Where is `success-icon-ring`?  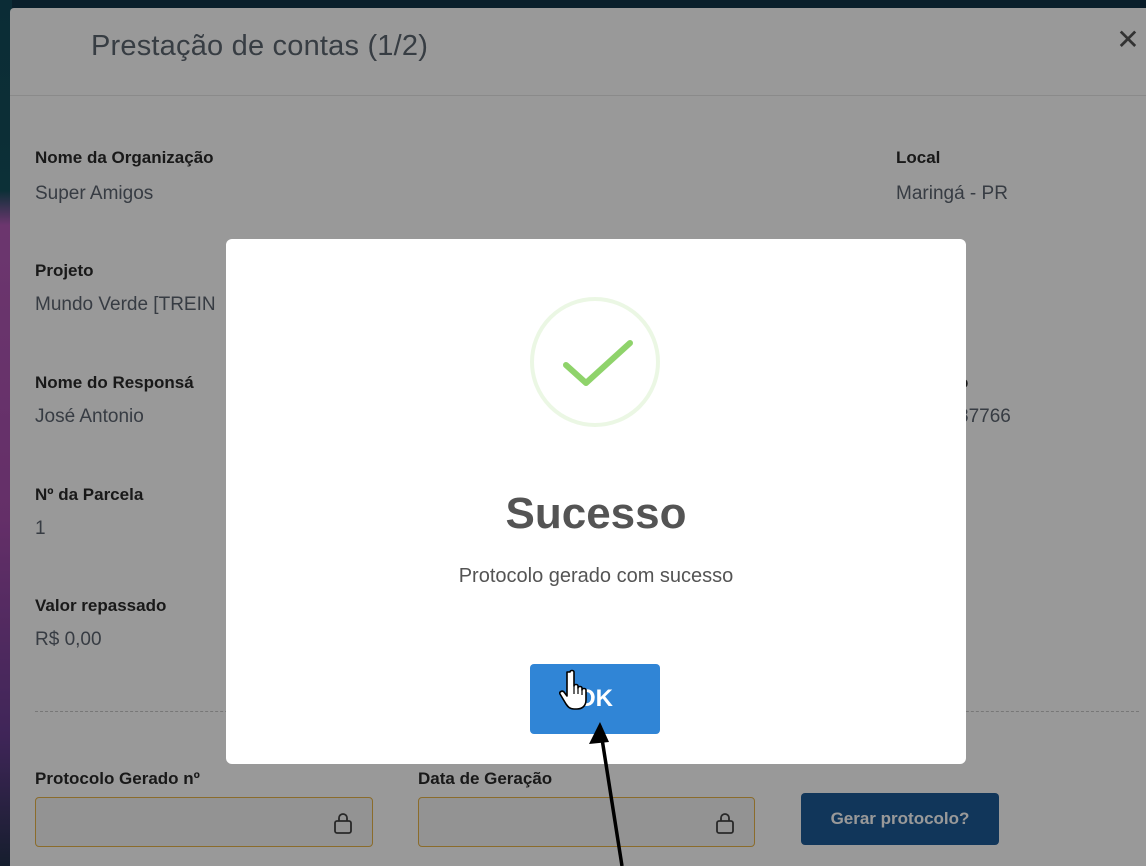
success-icon-ring is located at coordinates (595, 362).